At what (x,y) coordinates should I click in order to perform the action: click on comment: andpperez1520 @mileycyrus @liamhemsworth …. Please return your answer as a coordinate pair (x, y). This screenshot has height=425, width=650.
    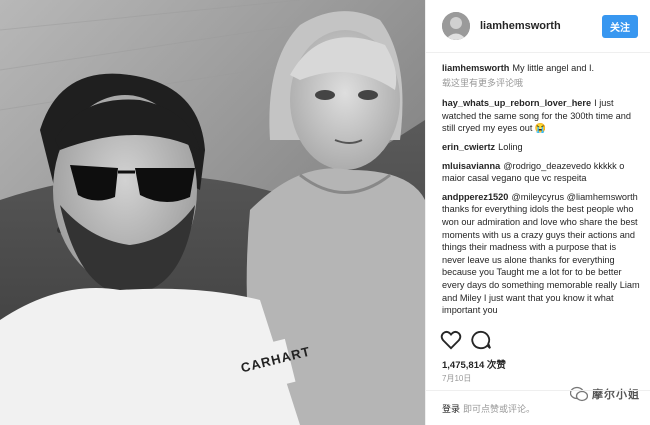
    Looking at the image, I should click on (541, 254).